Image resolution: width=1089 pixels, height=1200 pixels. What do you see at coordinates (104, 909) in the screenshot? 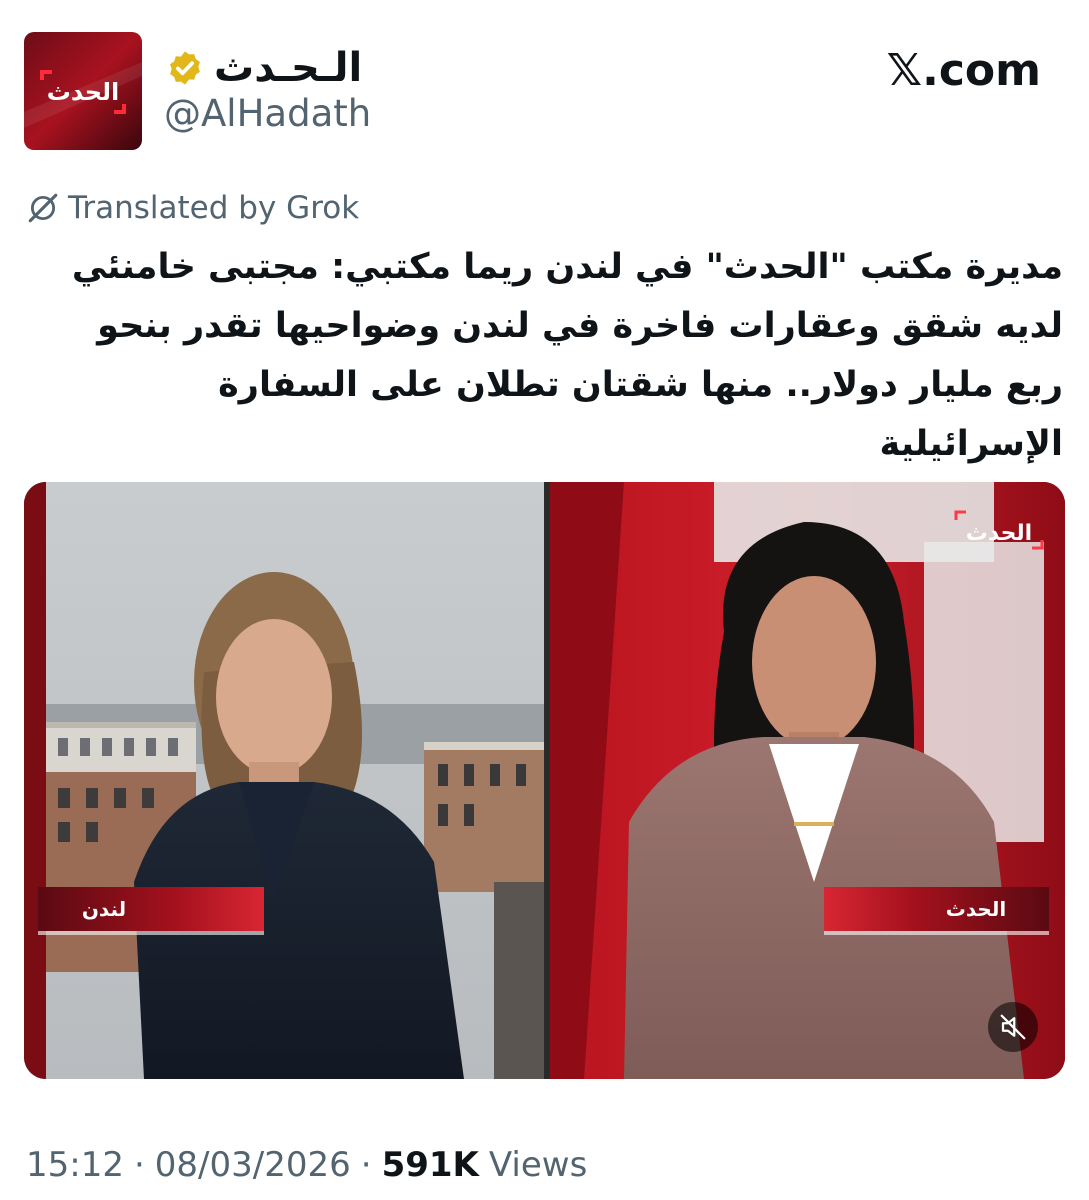
I see `left-caption: لندن` at bounding box center [104, 909].